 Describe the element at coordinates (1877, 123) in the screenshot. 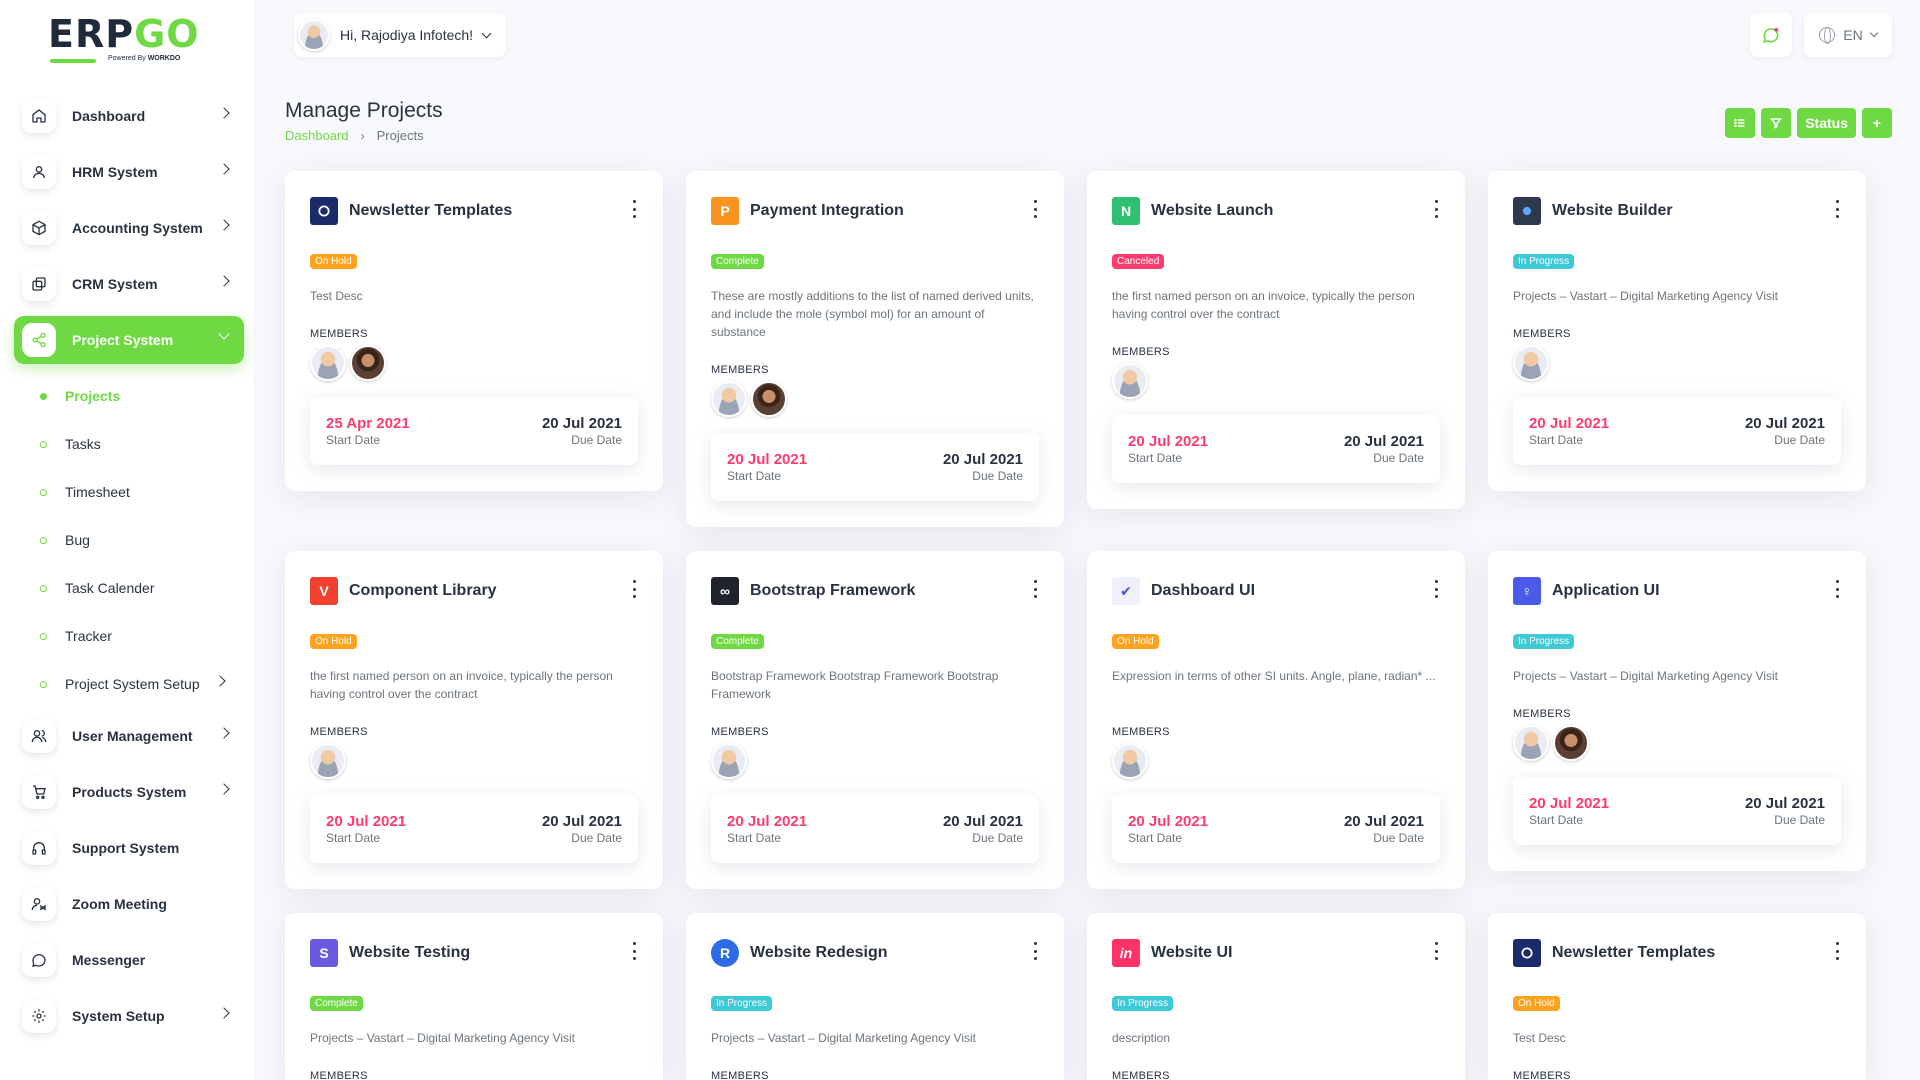

I see `add-project-button: +` at that location.